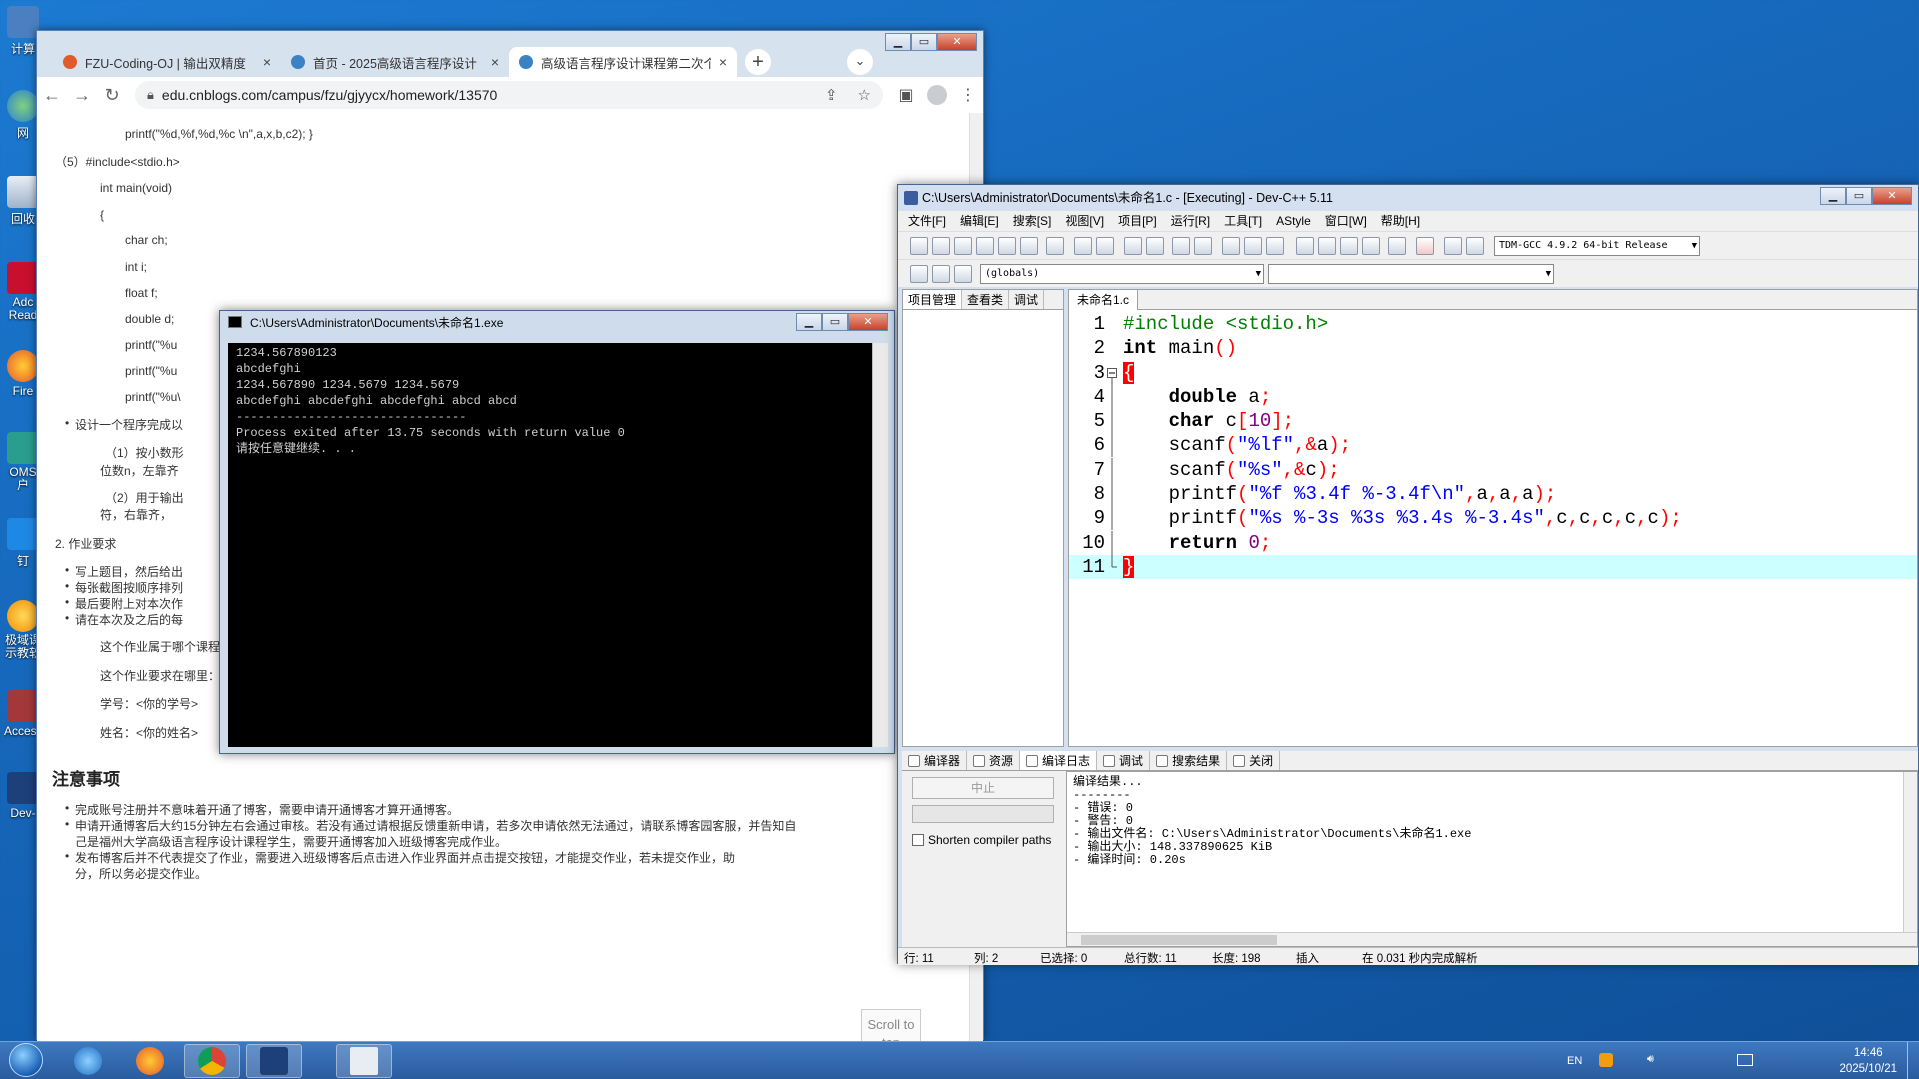  Describe the element at coordinates (864, 95) in the screenshot. I see `bookmark-star-icon: ☆` at that location.